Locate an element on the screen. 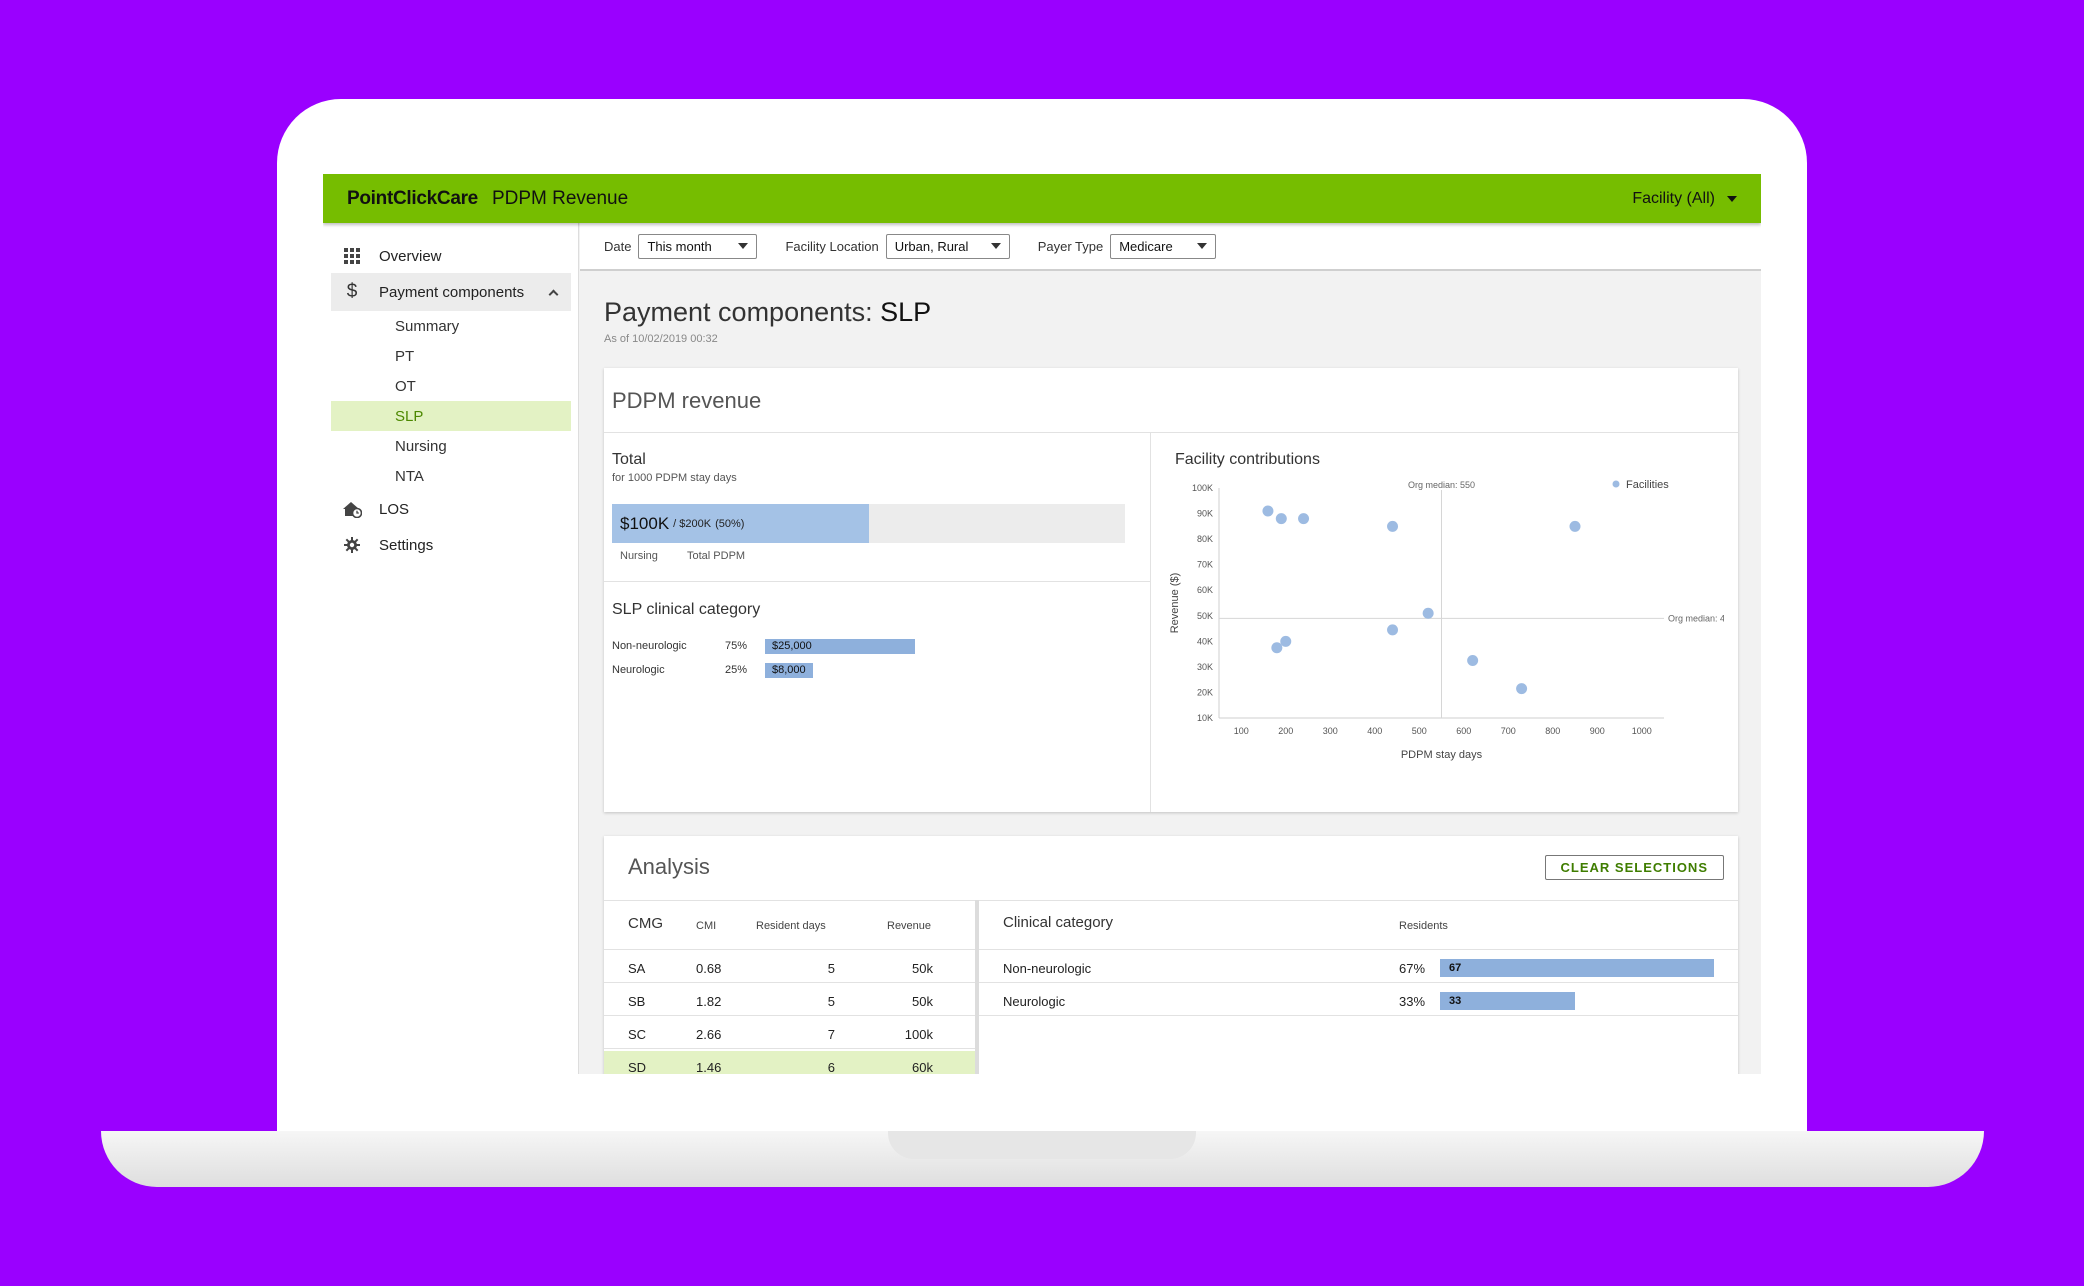 The height and width of the screenshot is (1286, 2084). y-tick-label: 40K is located at coordinates (1205, 641).